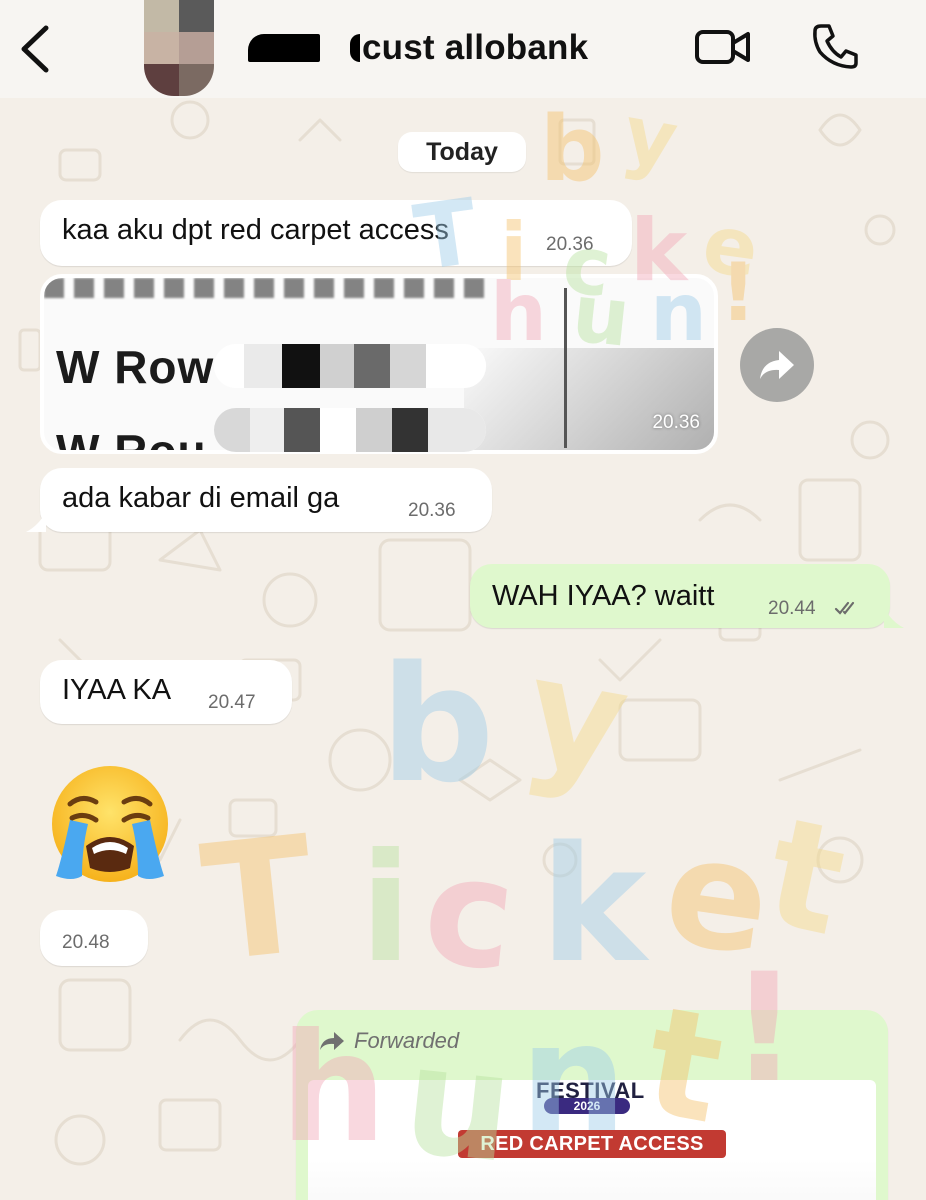  What do you see at coordinates (264, 288) in the screenshot?
I see `blurred-text` at bounding box center [264, 288].